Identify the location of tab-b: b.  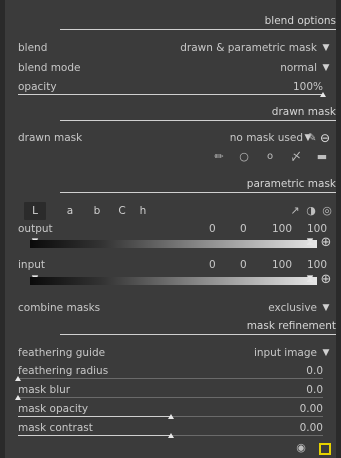
(97, 211).